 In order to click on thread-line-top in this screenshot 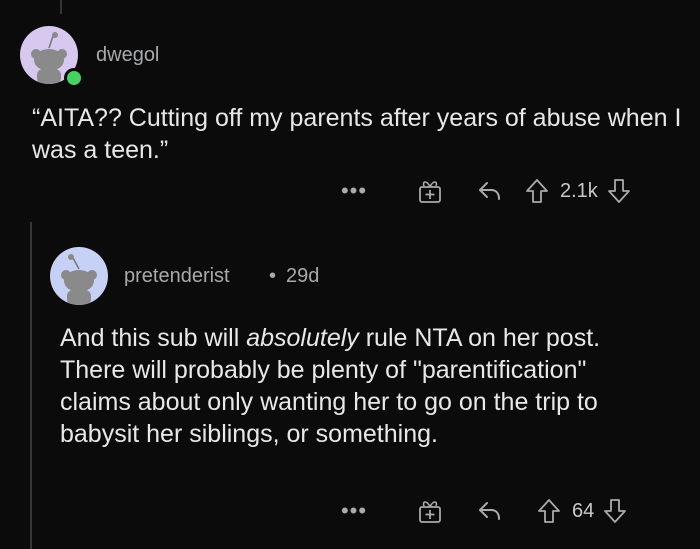, I will do `click(61, 7)`.